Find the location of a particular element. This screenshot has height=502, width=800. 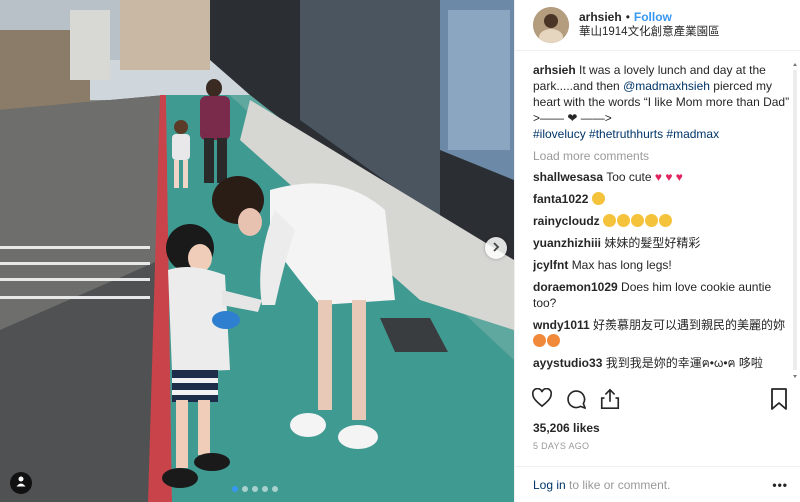

tagged-users-button is located at coordinates (21, 483).